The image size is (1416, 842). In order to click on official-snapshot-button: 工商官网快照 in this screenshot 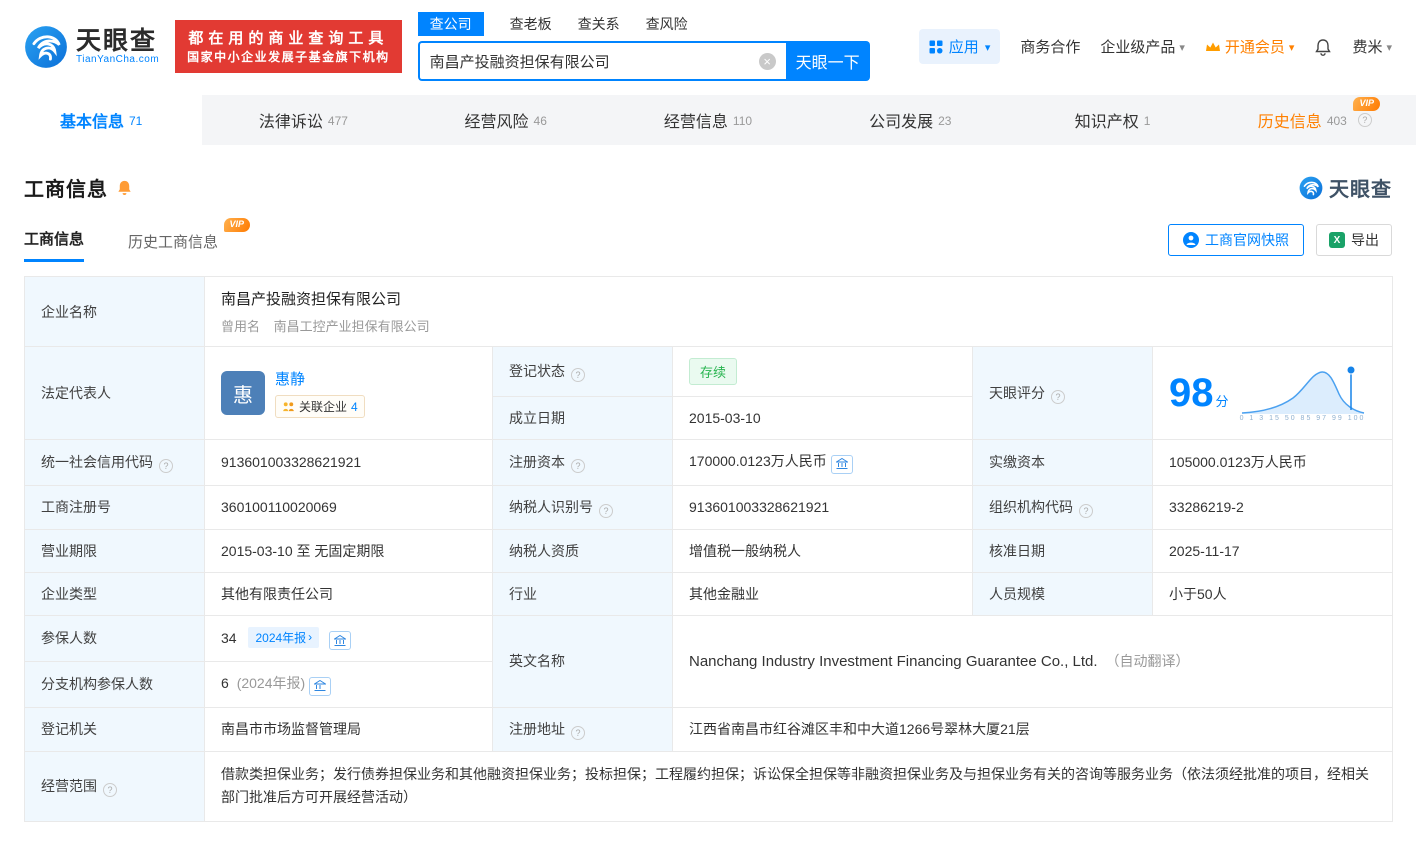, I will do `click(1236, 240)`.